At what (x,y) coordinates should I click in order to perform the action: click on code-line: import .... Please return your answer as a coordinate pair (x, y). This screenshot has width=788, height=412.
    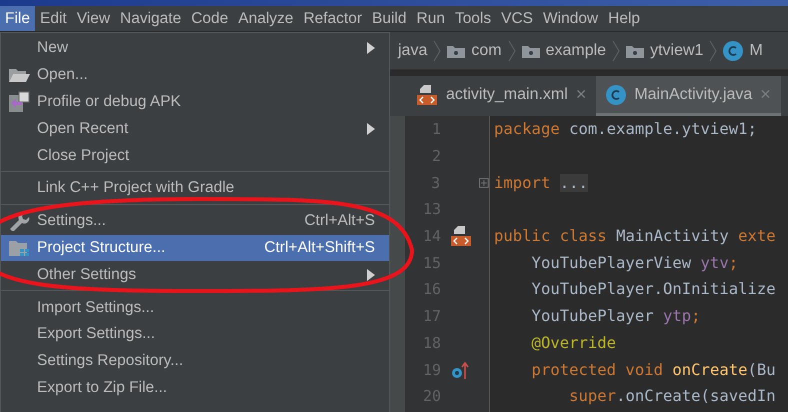
    Looking at the image, I should click on (541, 183).